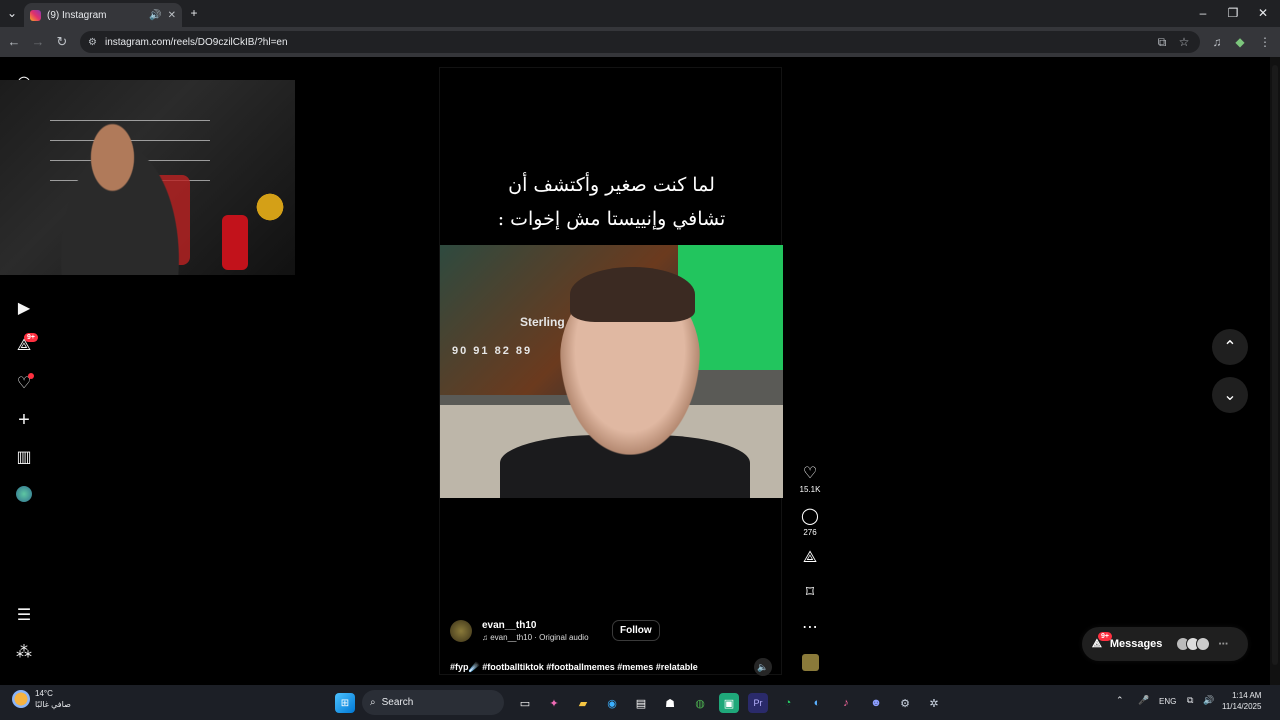 Image resolution: width=1280 pixels, height=720 pixels. I want to click on golden-trophy, so click(270, 207).